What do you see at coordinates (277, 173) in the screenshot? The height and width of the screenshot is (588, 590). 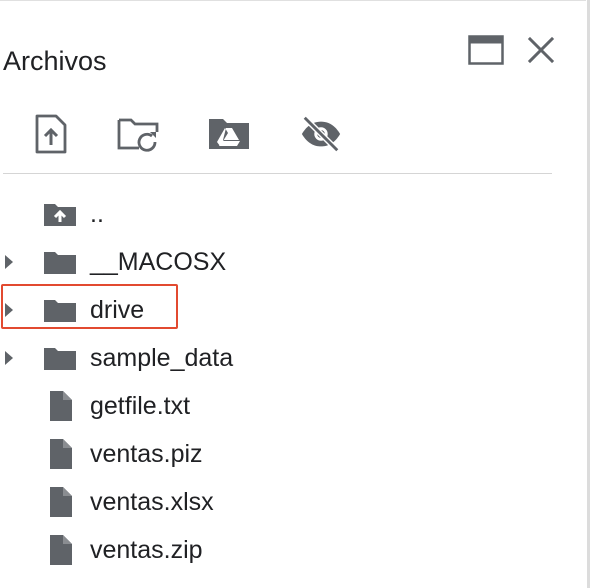 I see `toolbar-divider` at bounding box center [277, 173].